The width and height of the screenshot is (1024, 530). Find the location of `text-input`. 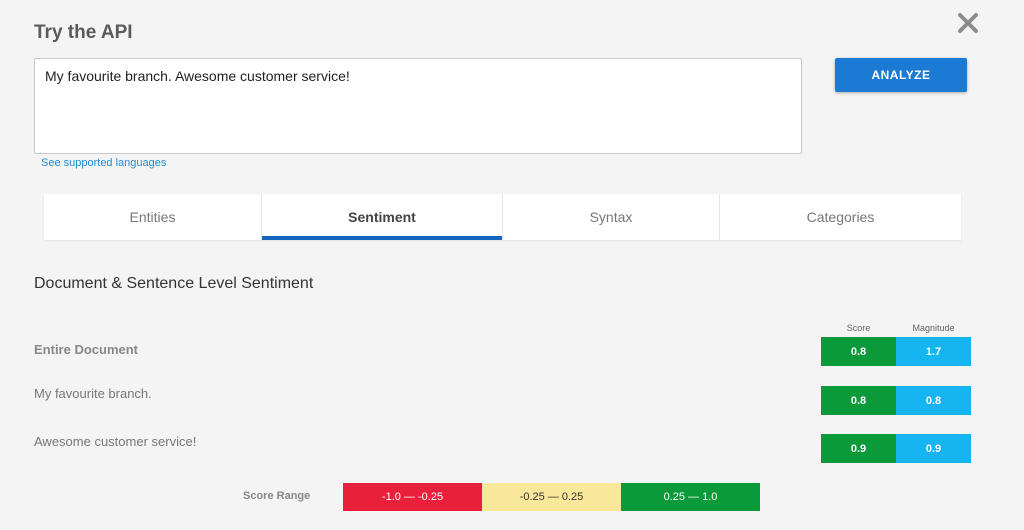

text-input is located at coordinates (418, 106).